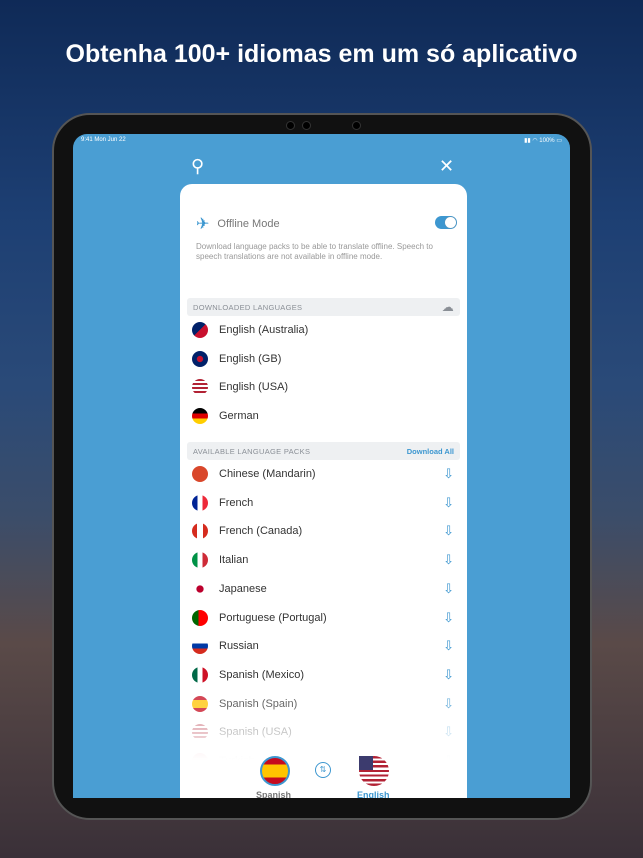 This screenshot has height=858, width=643. I want to click on status-right: ▮▮ ◠ 100% ▭, so click(543, 141).